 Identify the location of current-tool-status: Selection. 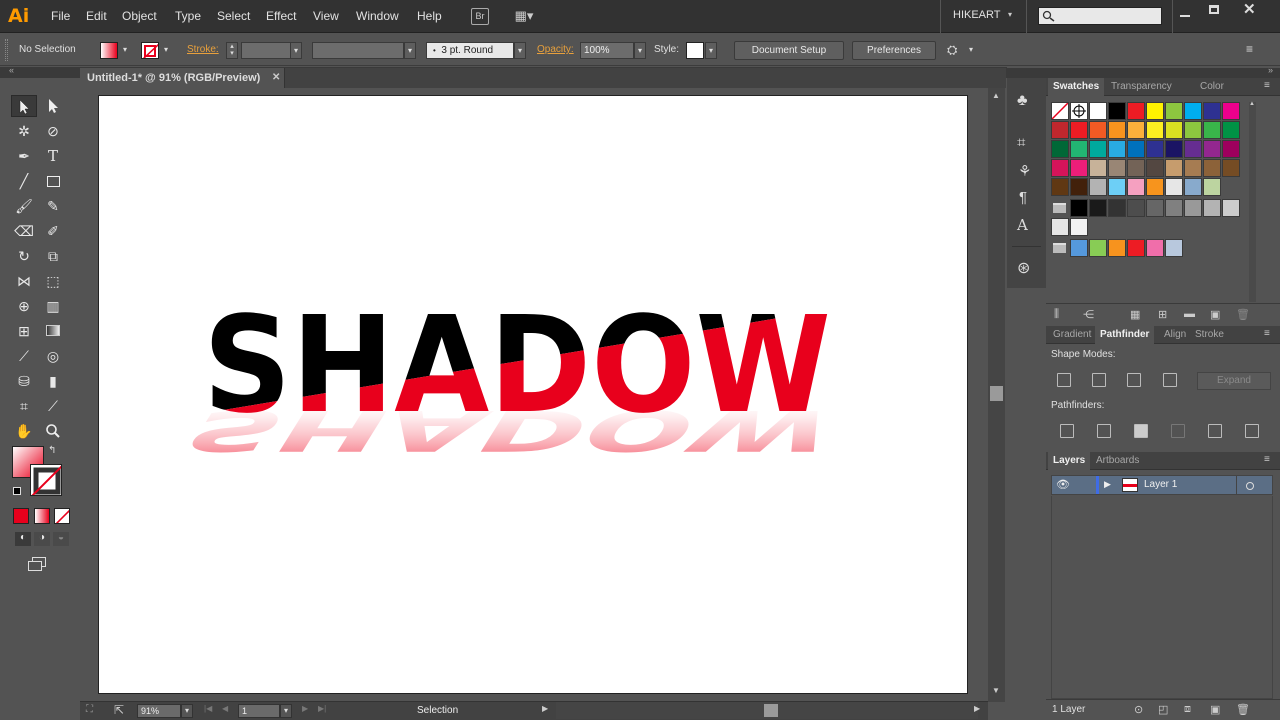
(437, 710).